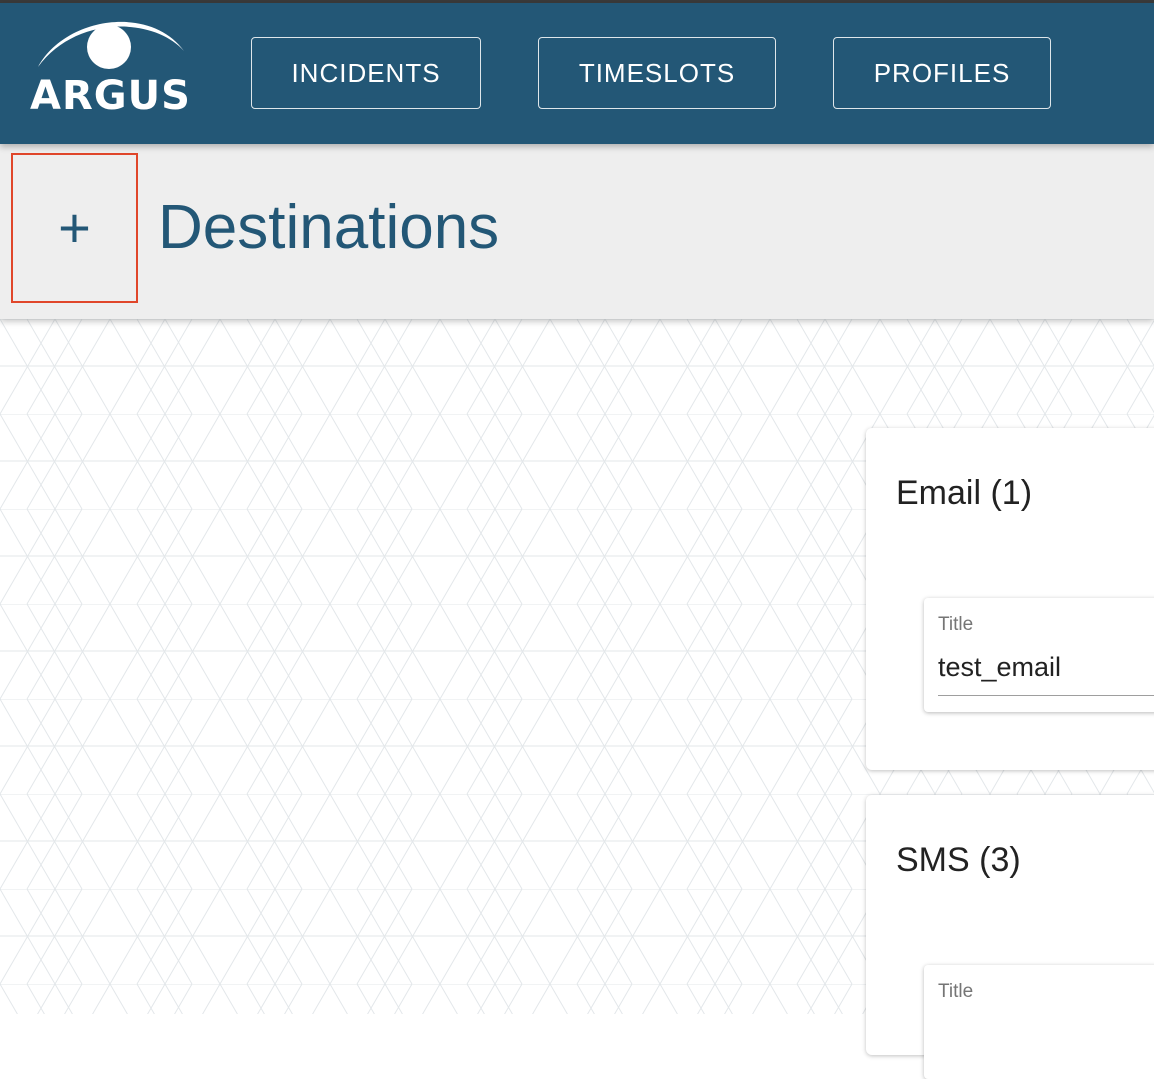 This screenshot has height=1079, width=1154. I want to click on add-destination-button: +, so click(74, 228).